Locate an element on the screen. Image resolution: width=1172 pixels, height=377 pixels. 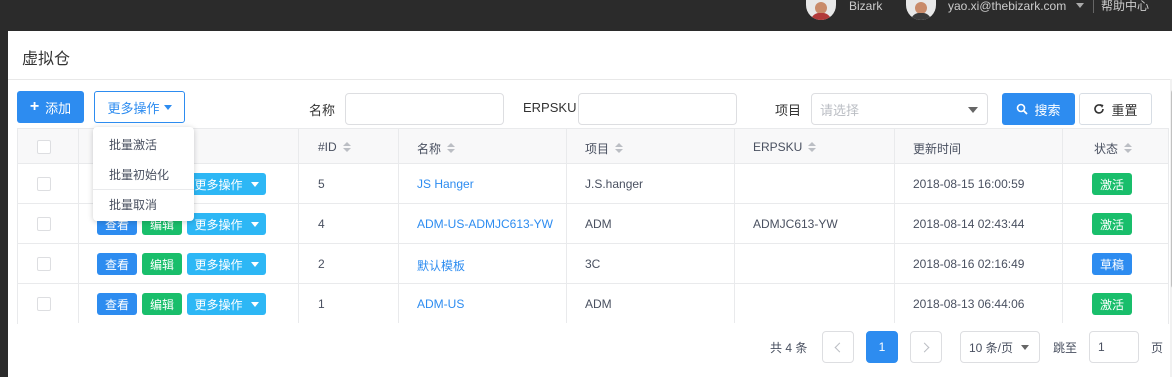
next-page-button is located at coordinates (926, 347).